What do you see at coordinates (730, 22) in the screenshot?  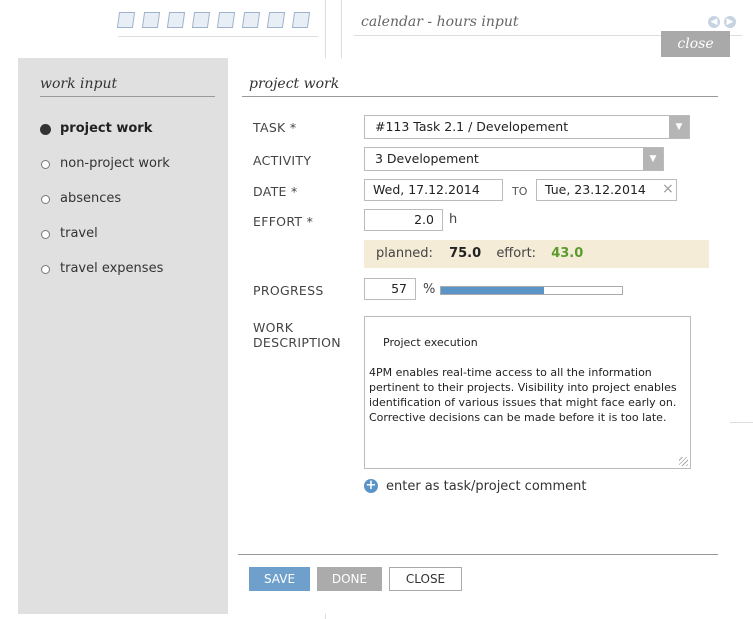 I see `next-icon: ▶` at bounding box center [730, 22].